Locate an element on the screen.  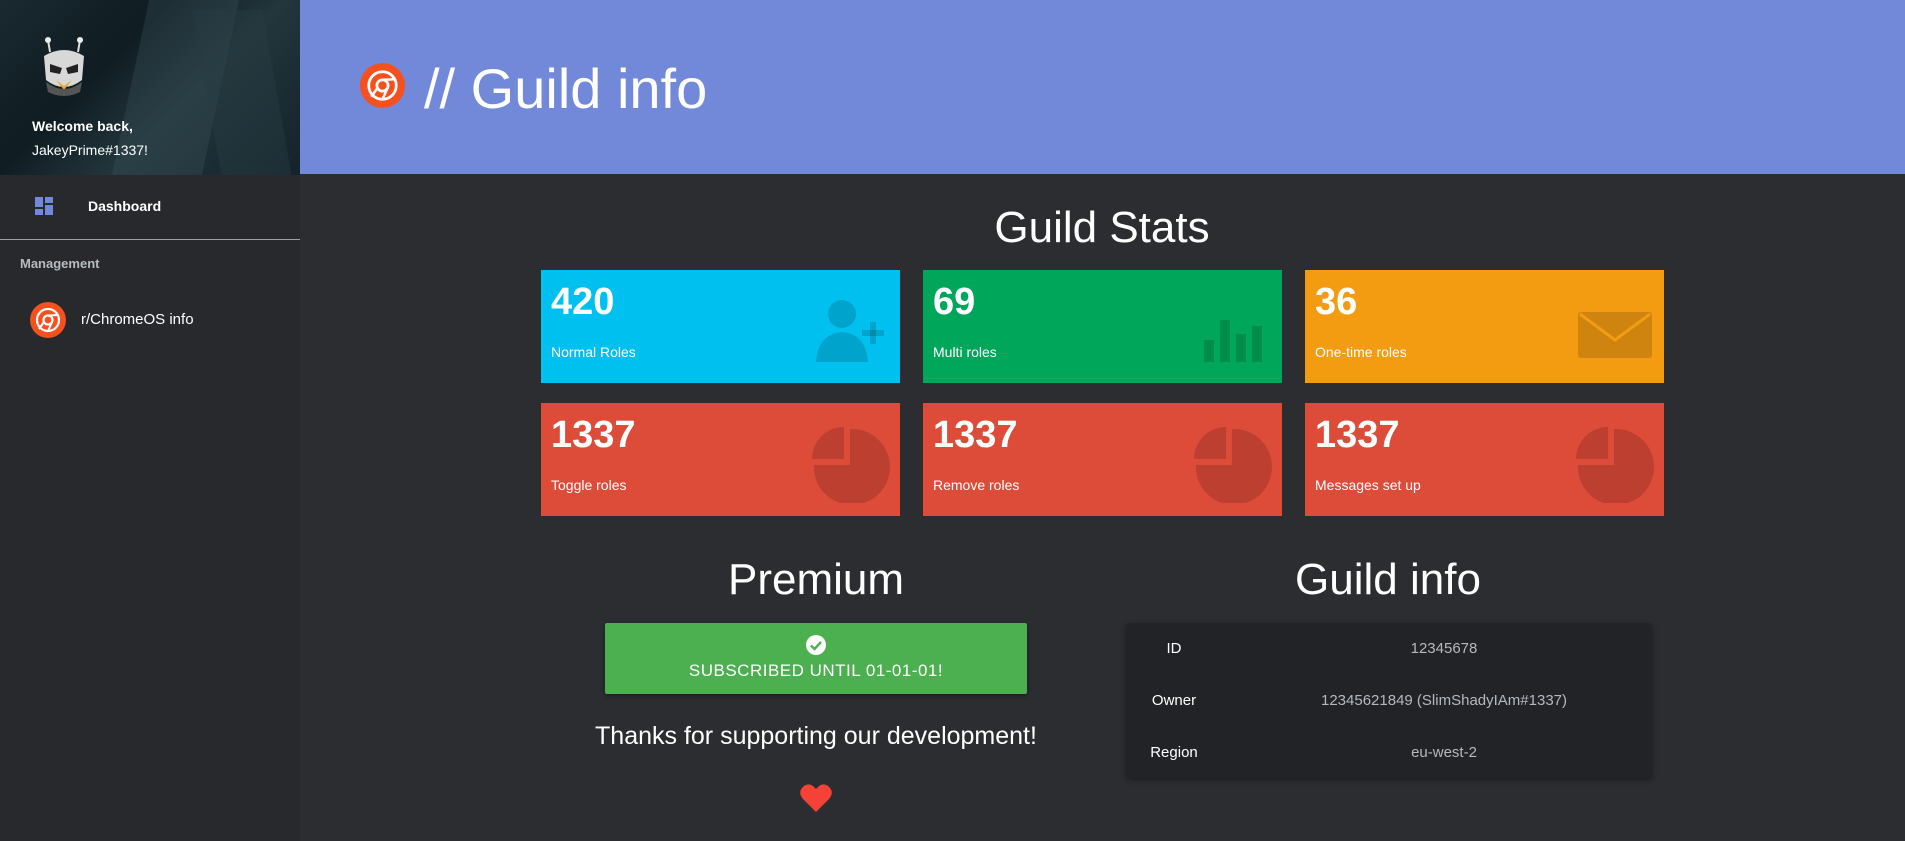
sidebar-divider is located at coordinates (150, 239).